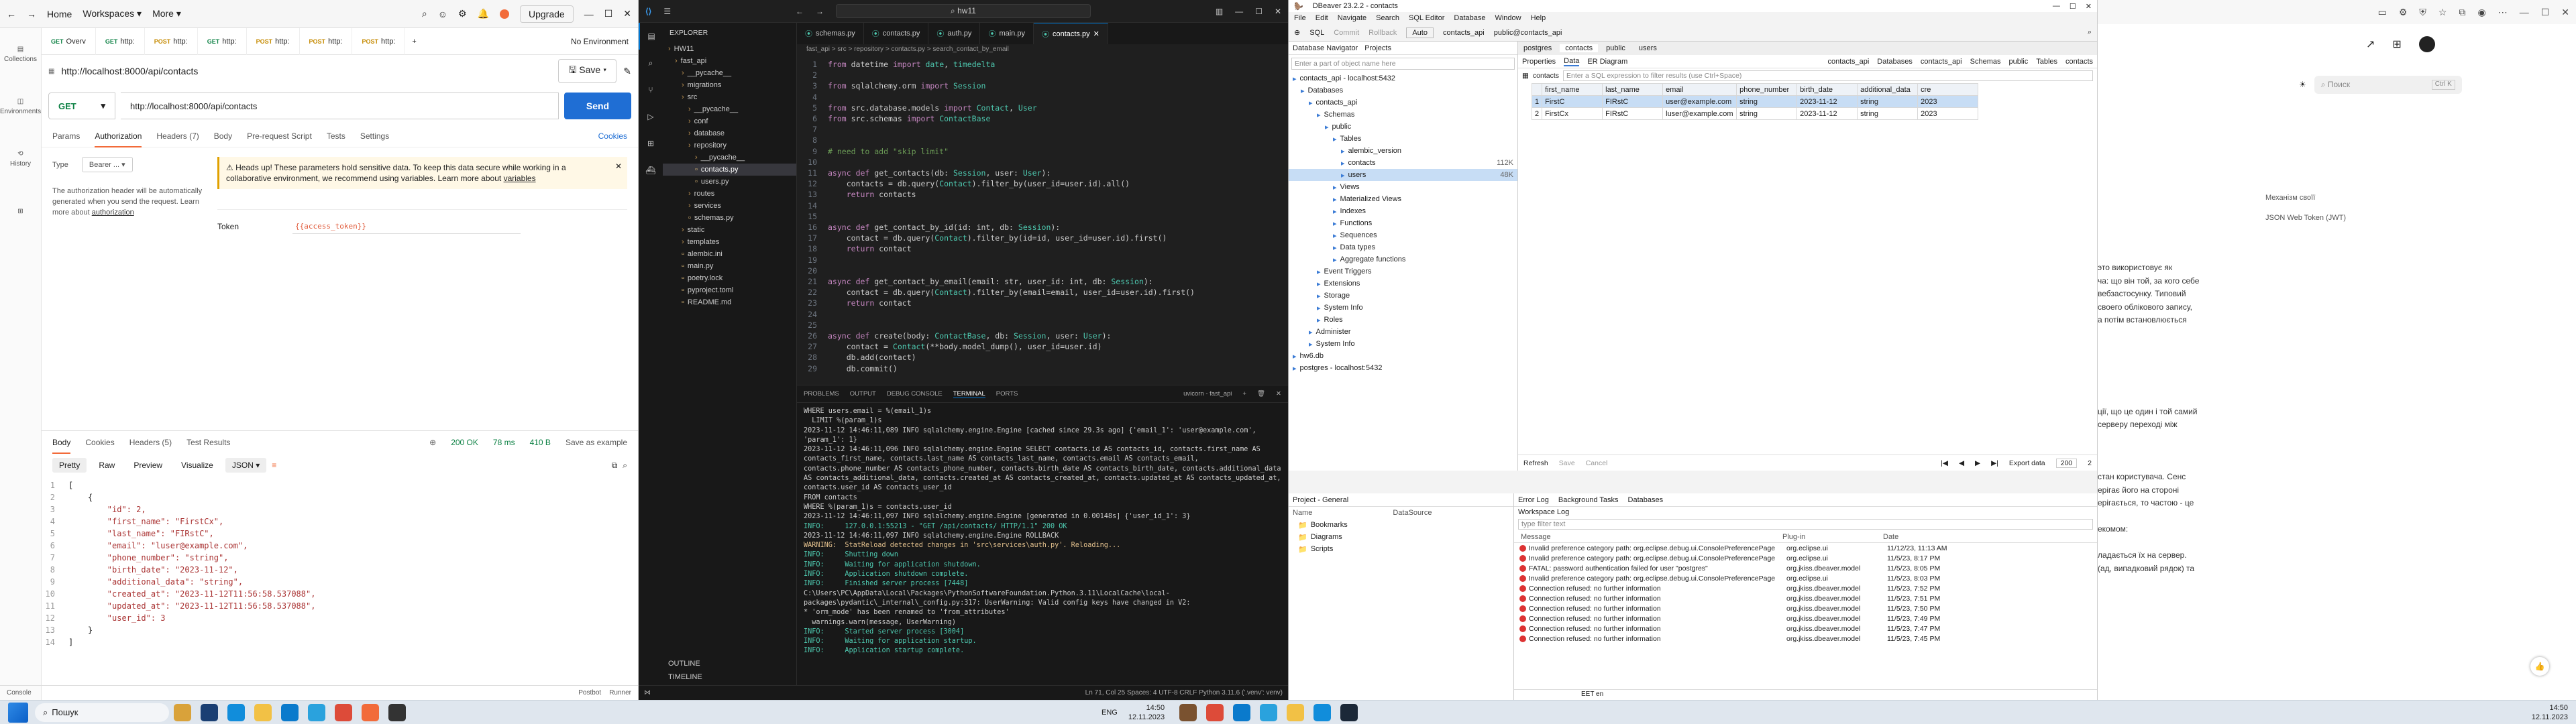 This screenshot has width=2576, height=724. I want to click on file-tree-item: ▫ schemas.py, so click(729, 218).